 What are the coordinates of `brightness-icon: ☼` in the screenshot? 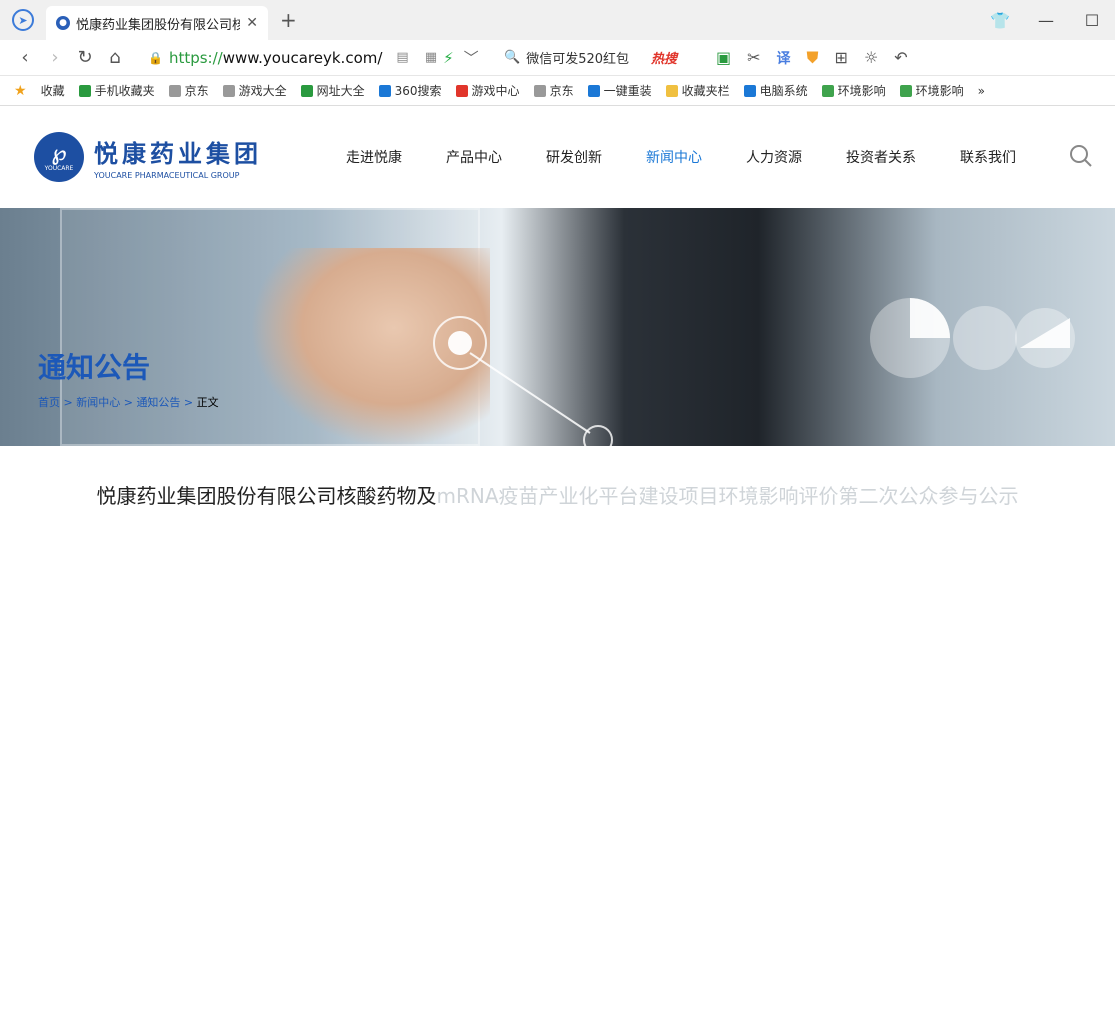 It's located at (871, 57).